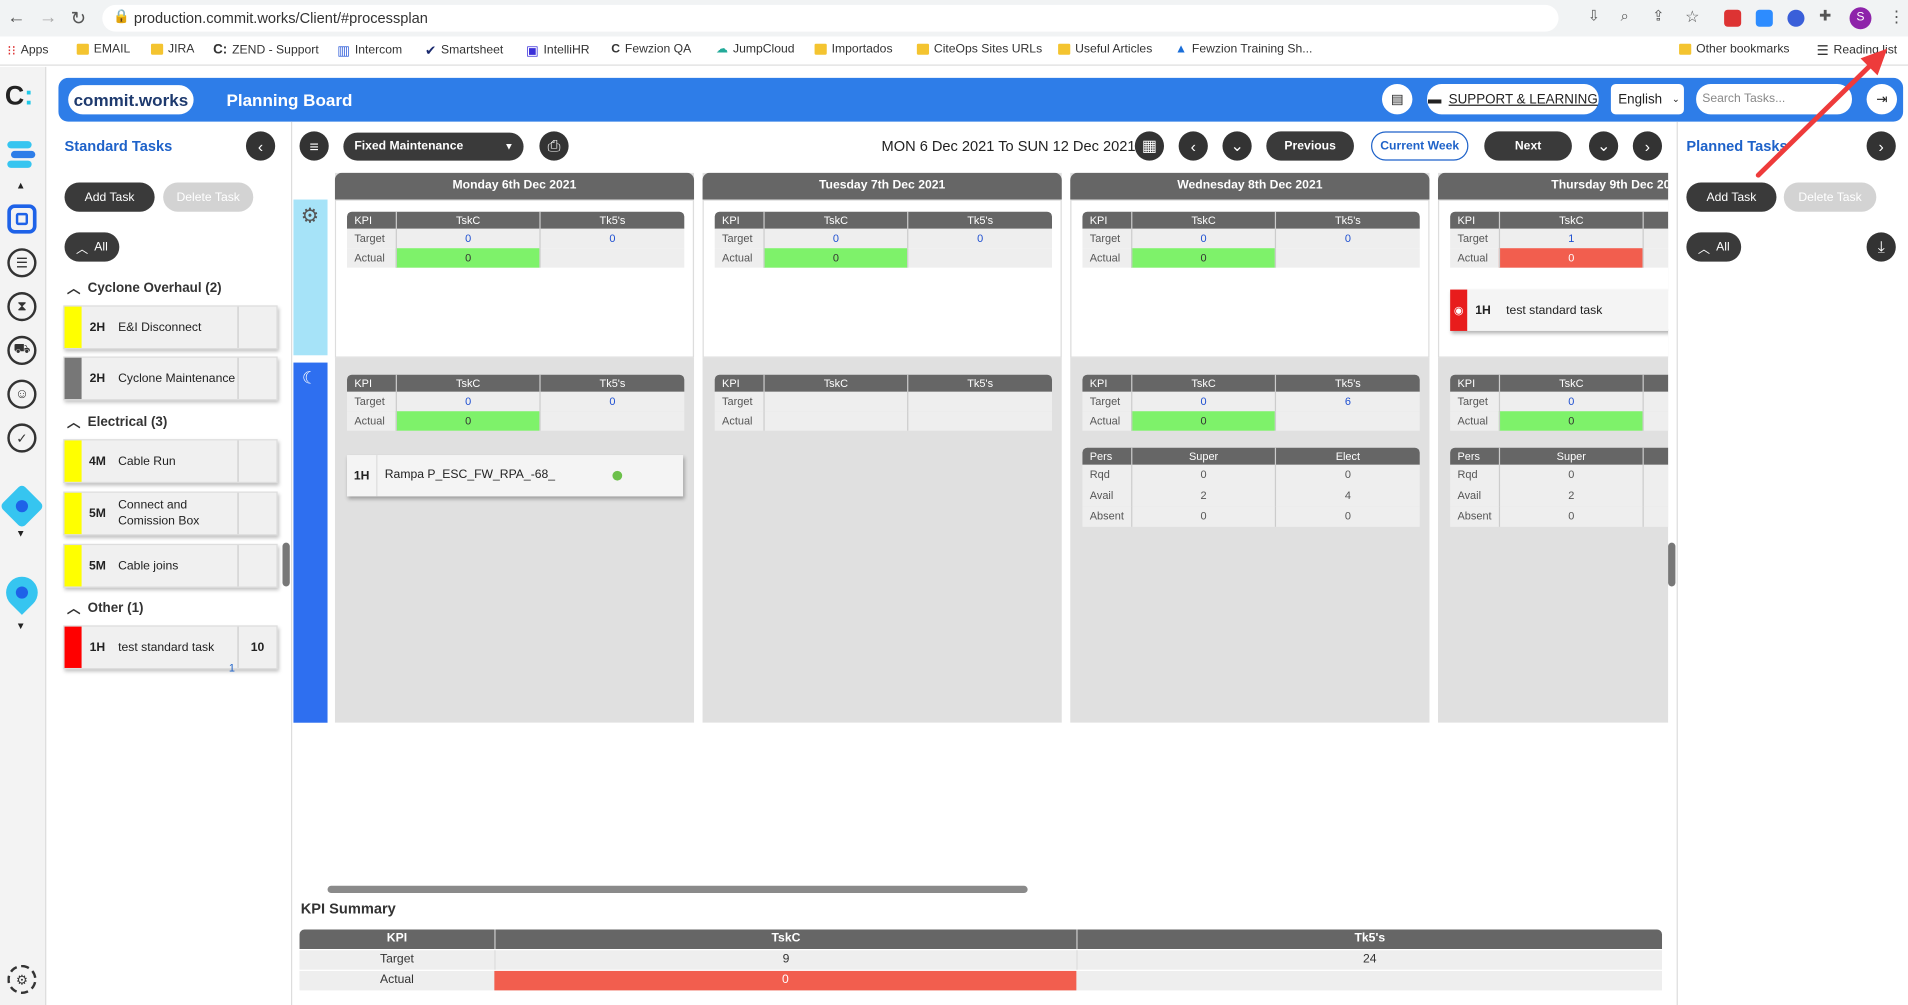  I want to click on profile-avatar: S, so click(1860, 18).